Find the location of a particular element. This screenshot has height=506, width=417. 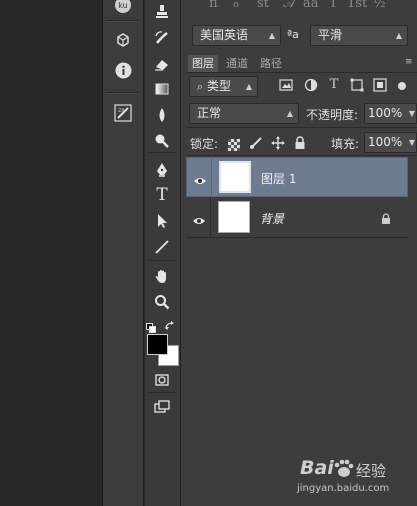

2x-brush-icon: 2X is located at coordinates (123, 113).